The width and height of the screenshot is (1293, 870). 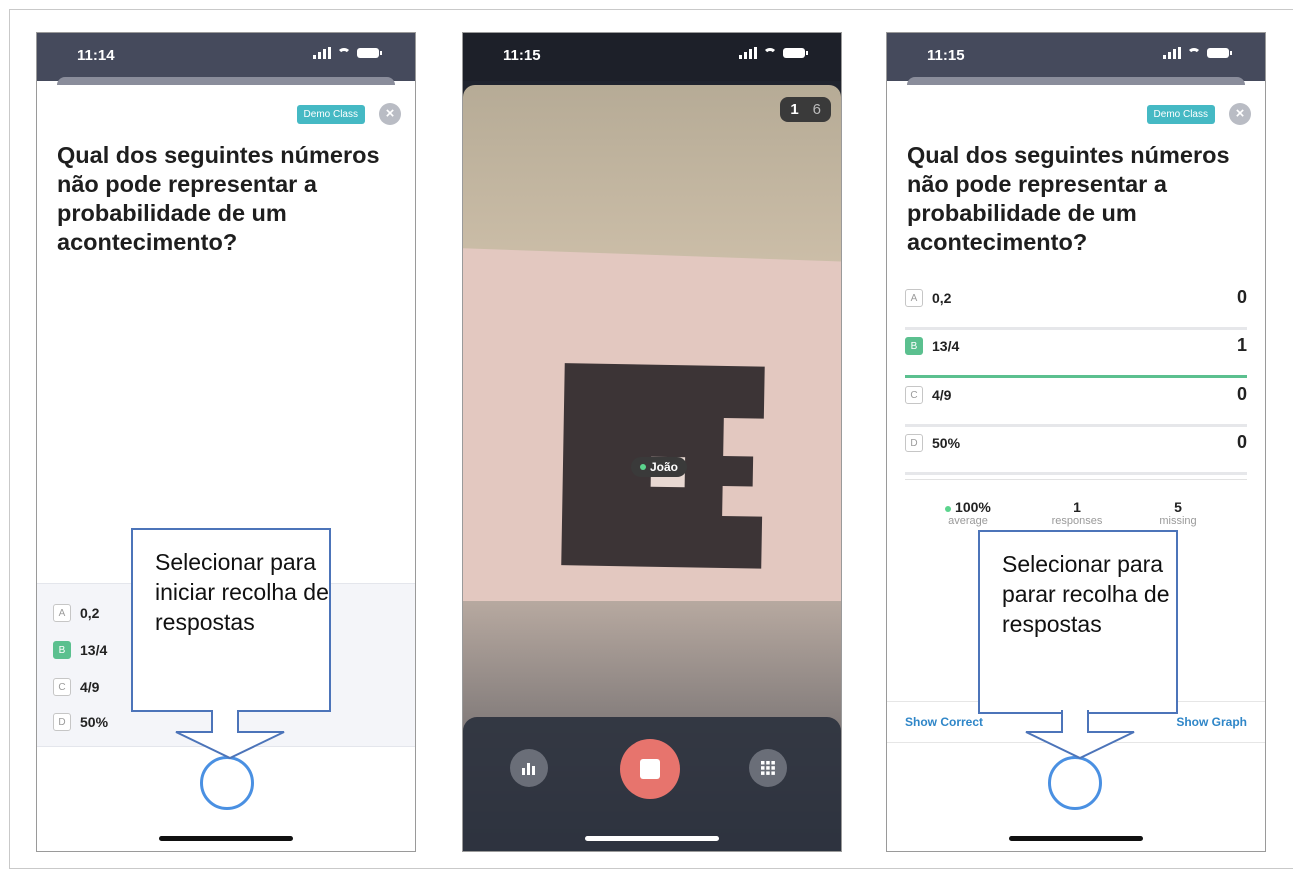 What do you see at coordinates (1178, 521) in the screenshot?
I see `stat-label: missing` at bounding box center [1178, 521].